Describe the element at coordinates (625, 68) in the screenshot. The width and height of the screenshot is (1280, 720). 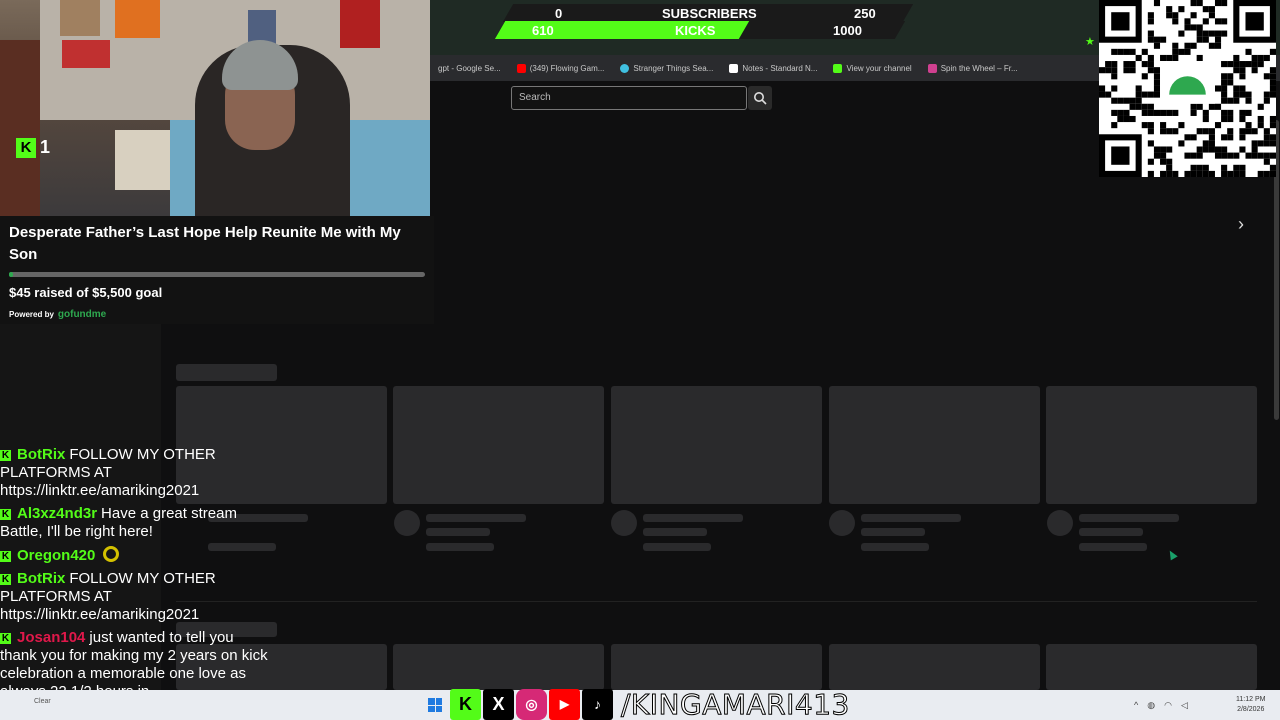
I see `site-icon` at that location.